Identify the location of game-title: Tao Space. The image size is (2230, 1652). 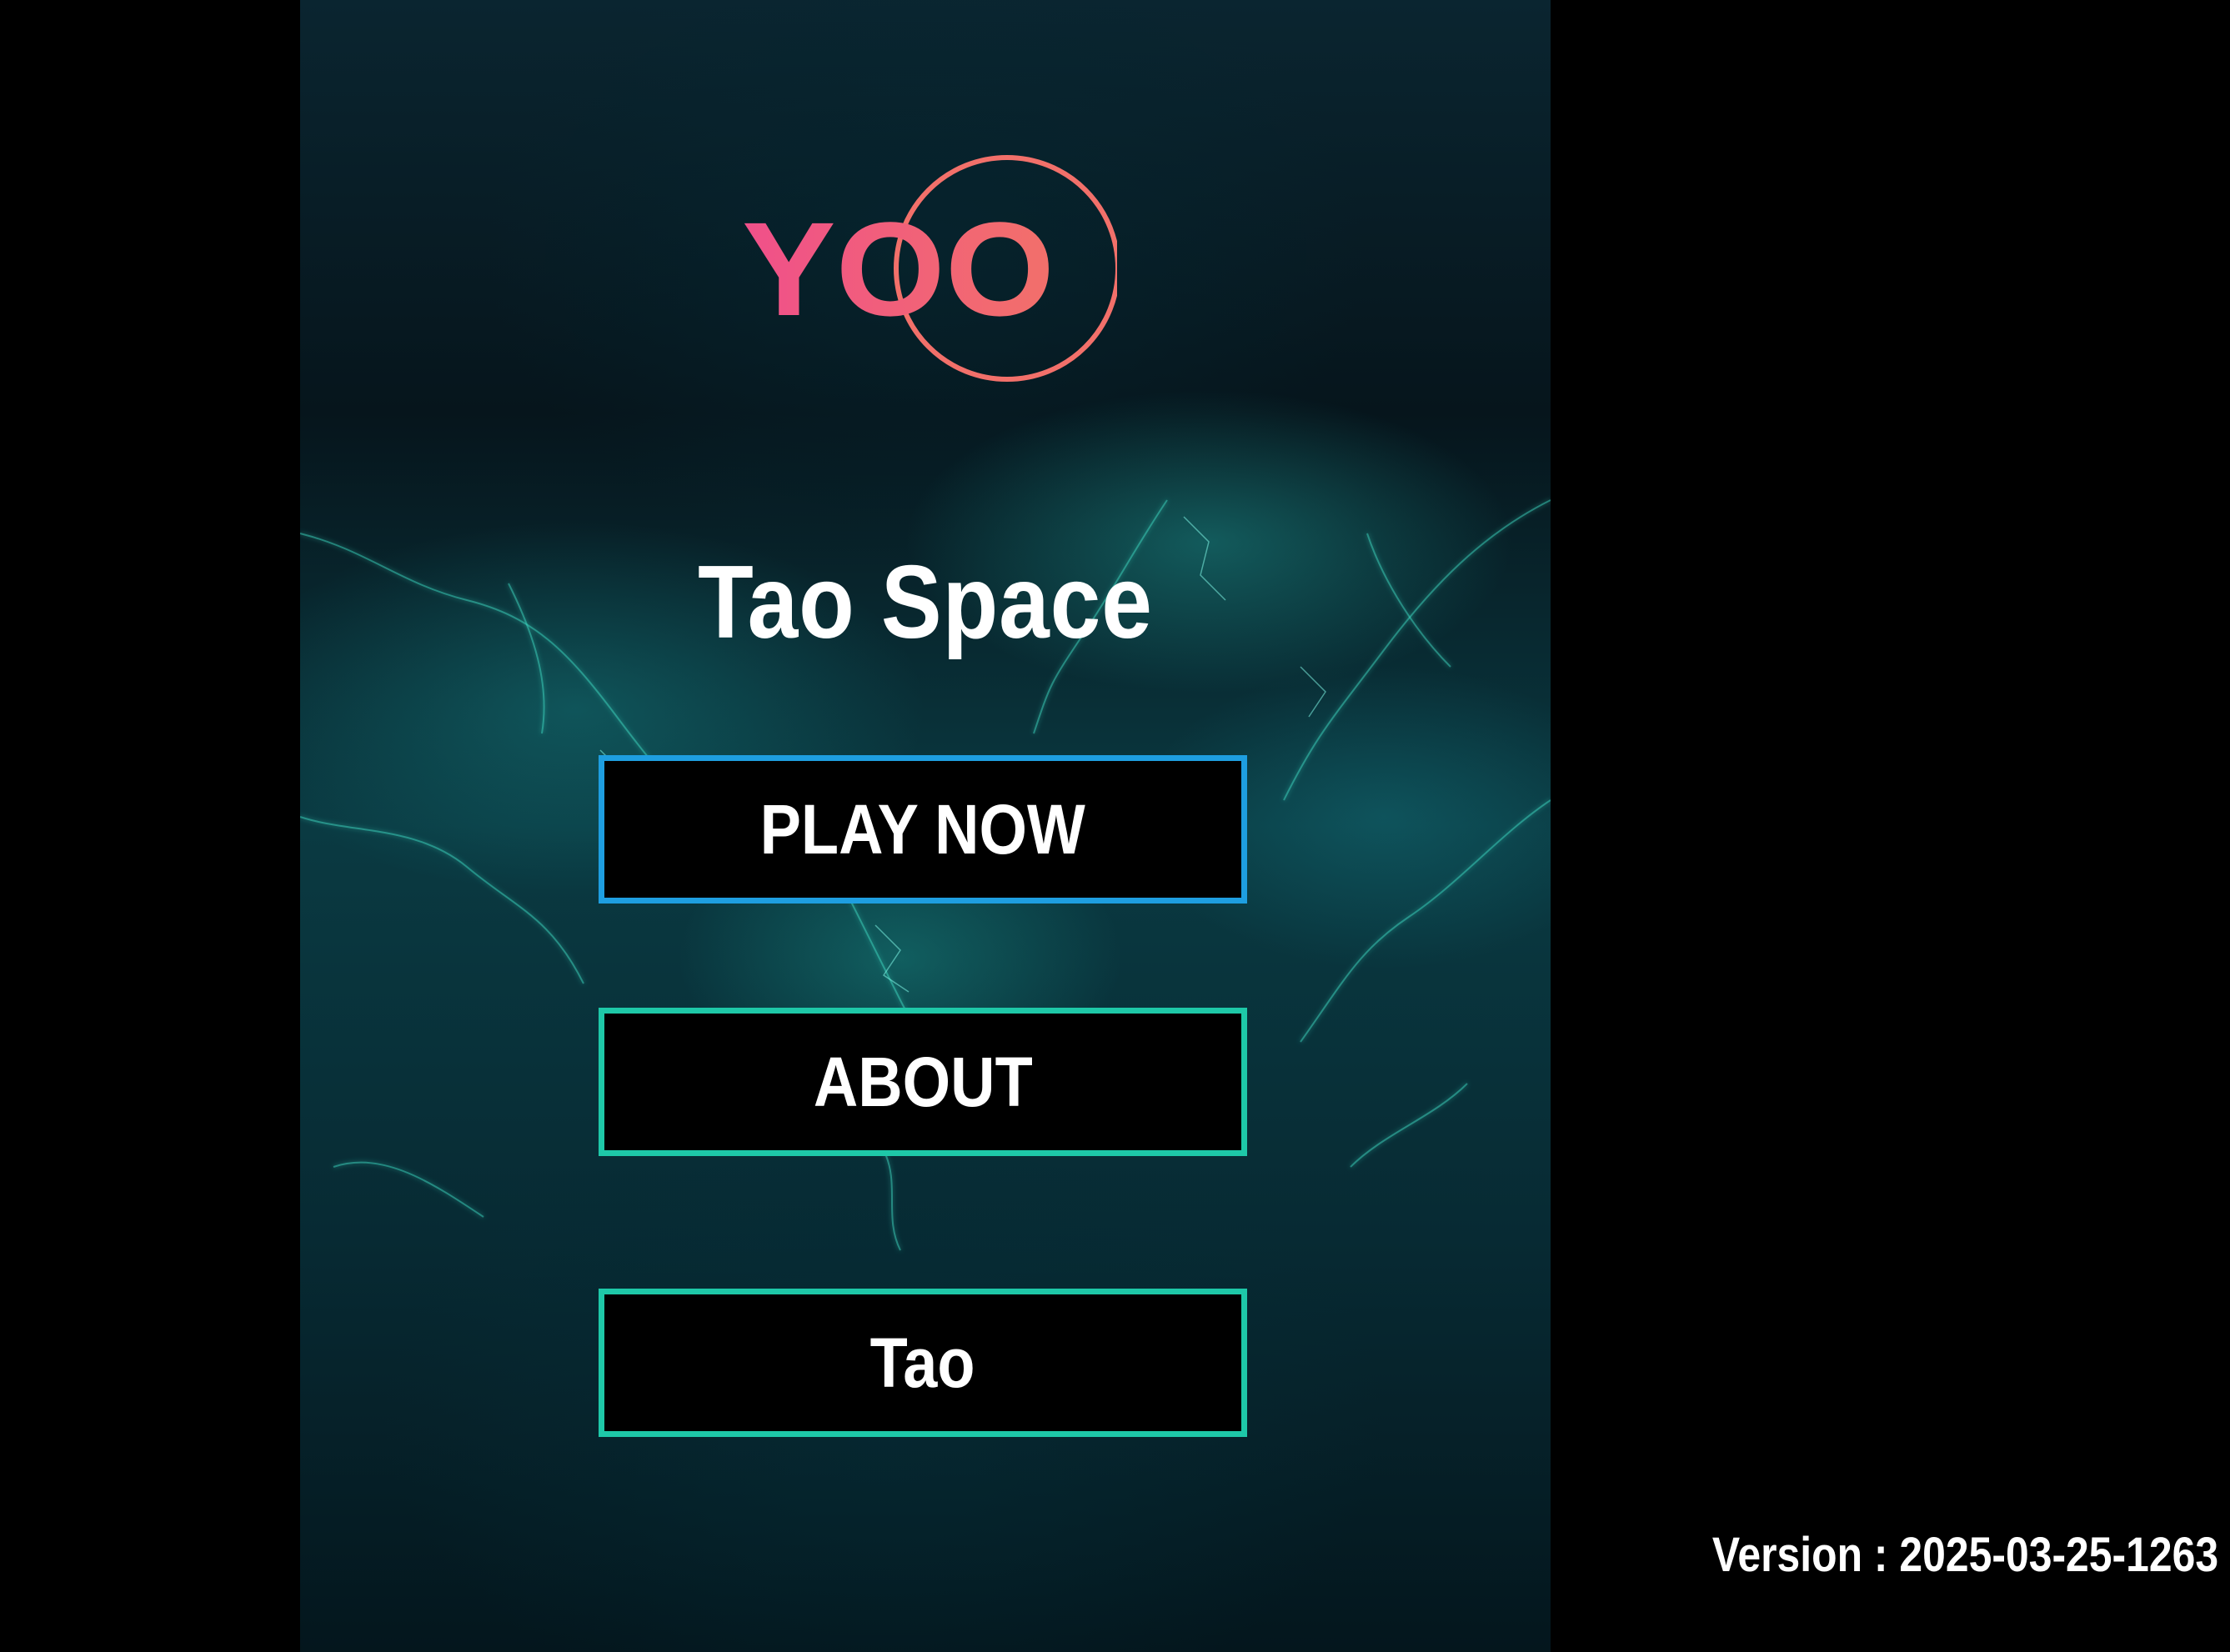
(925, 602).